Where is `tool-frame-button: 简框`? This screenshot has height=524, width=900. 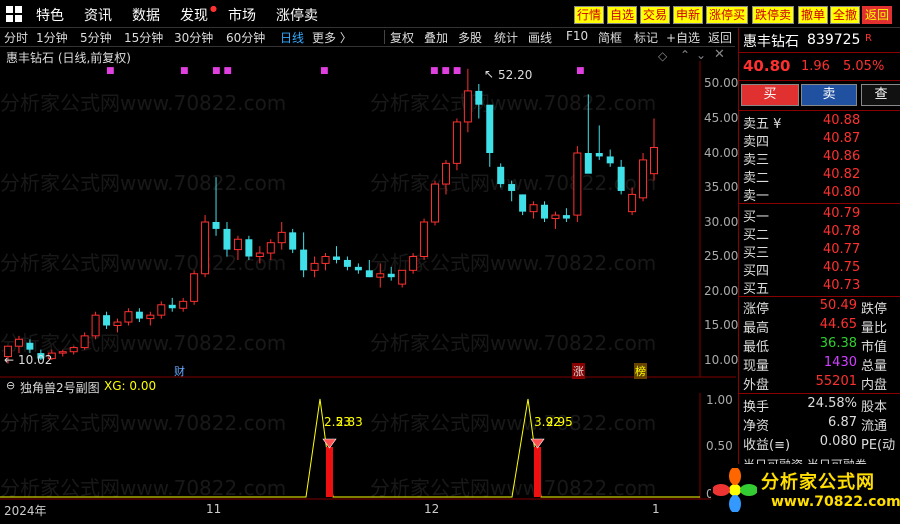
tool-frame-button: 简框 is located at coordinates (610, 37).